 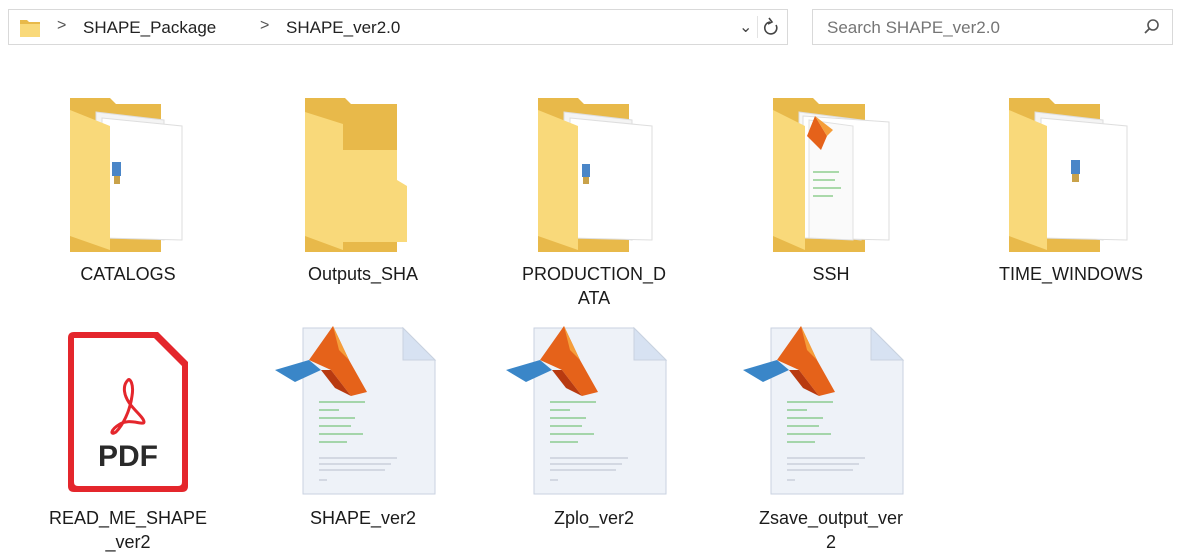 I want to click on search-input, so click(x=977, y=28).